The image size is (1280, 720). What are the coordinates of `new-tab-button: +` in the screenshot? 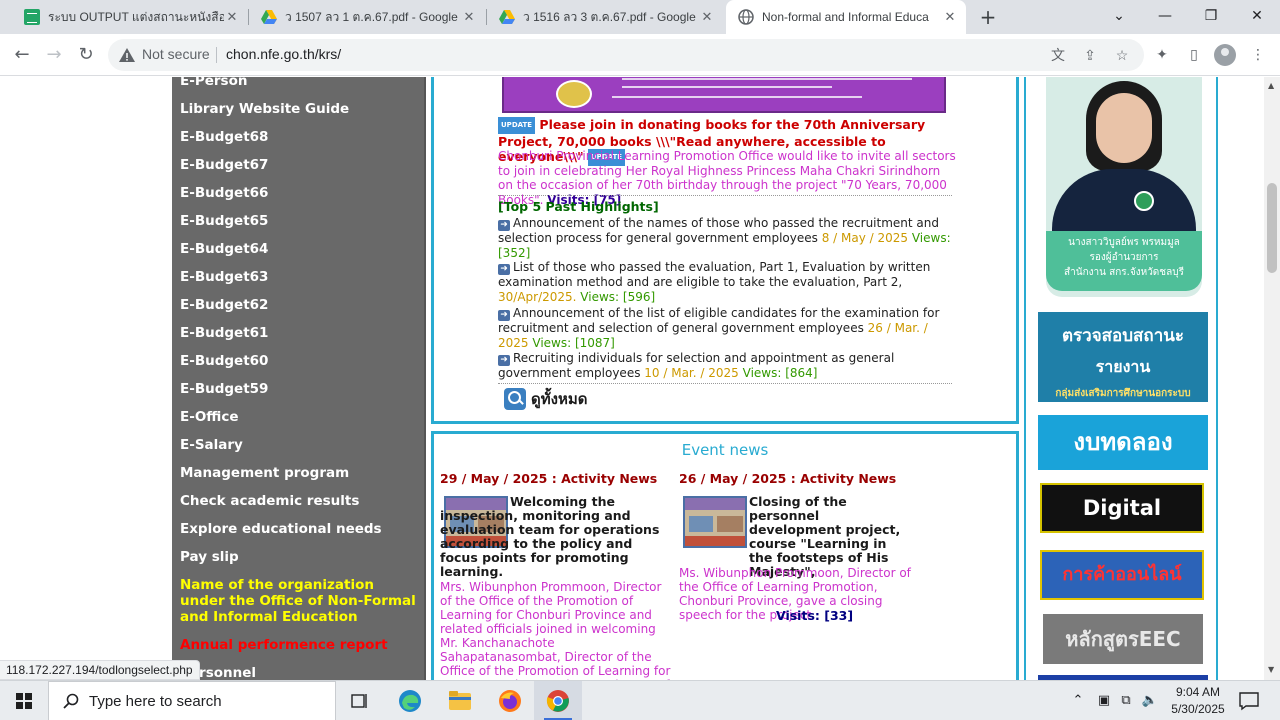 It's located at (988, 17).